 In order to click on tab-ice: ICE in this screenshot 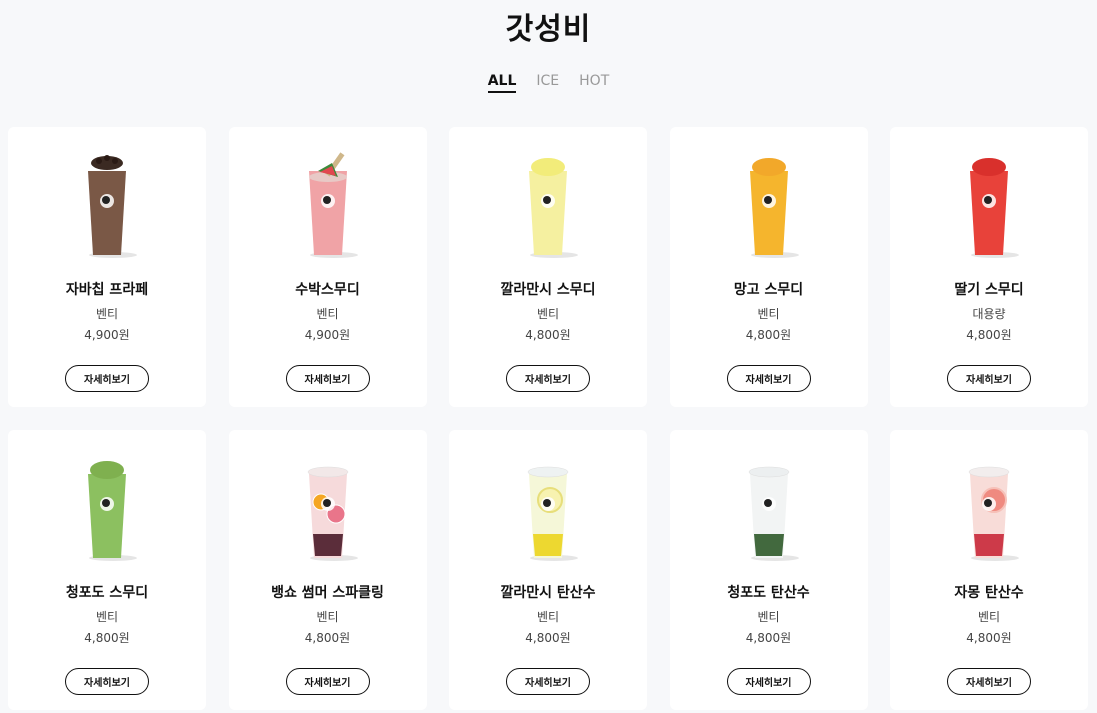, I will do `click(547, 83)`.